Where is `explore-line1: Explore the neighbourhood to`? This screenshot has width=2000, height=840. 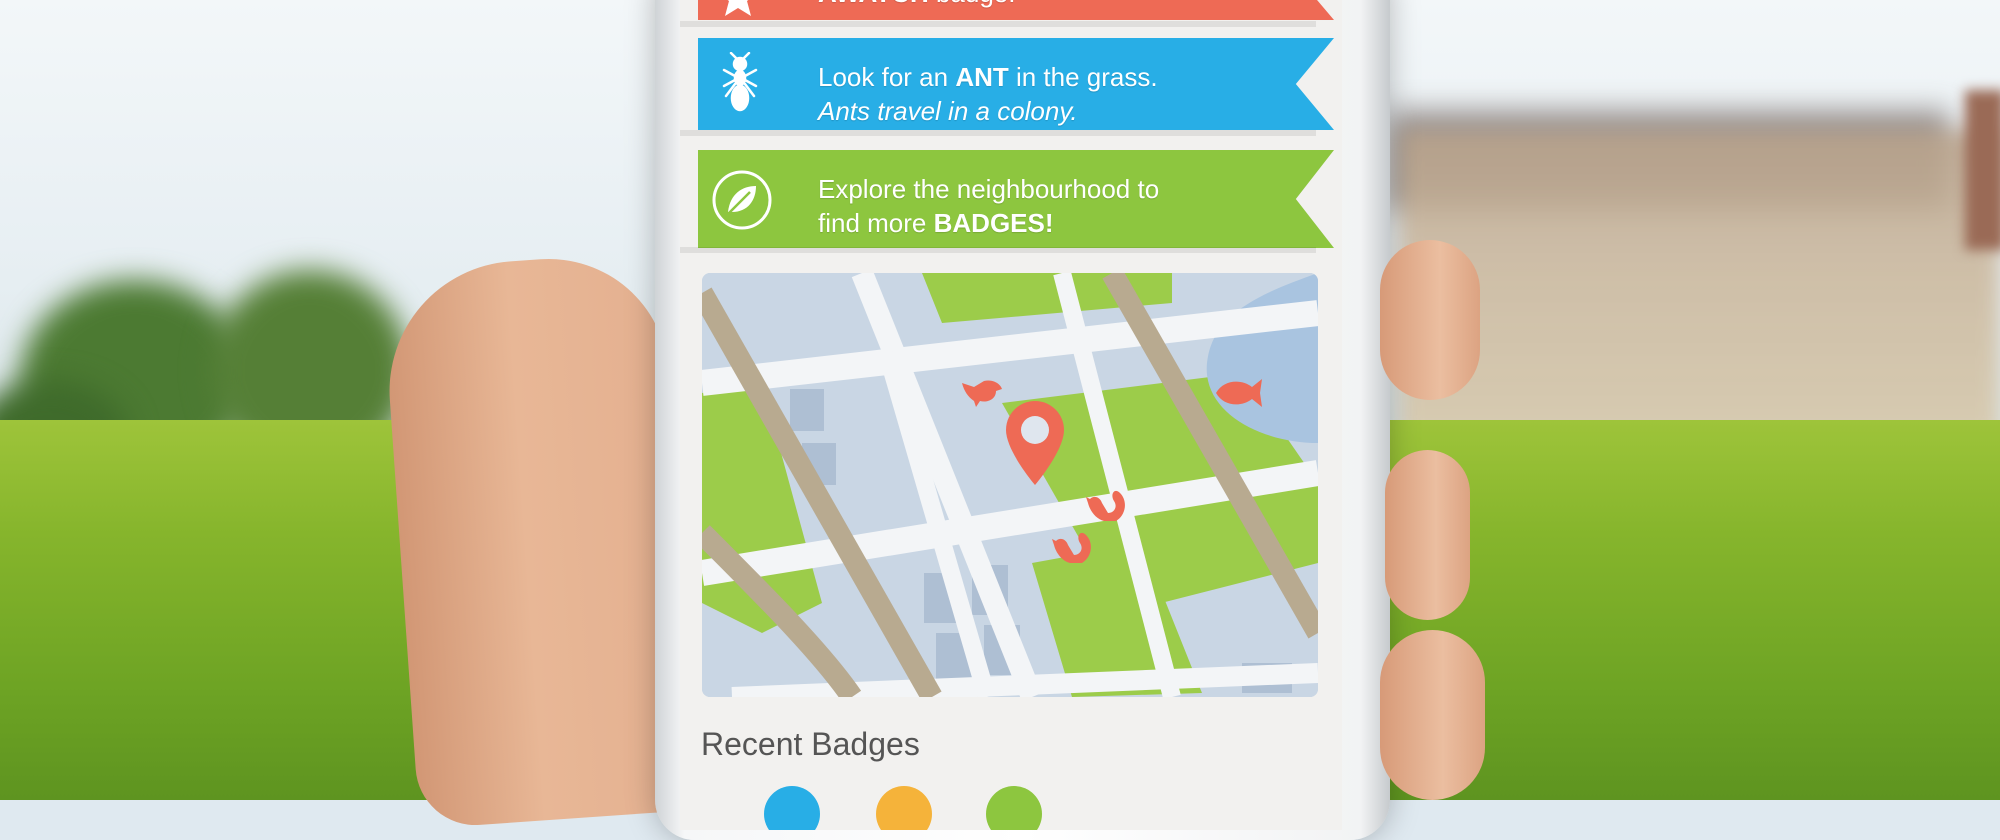 explore-line1: Explore the neighbourhood to is located at coordinates (989, 189).